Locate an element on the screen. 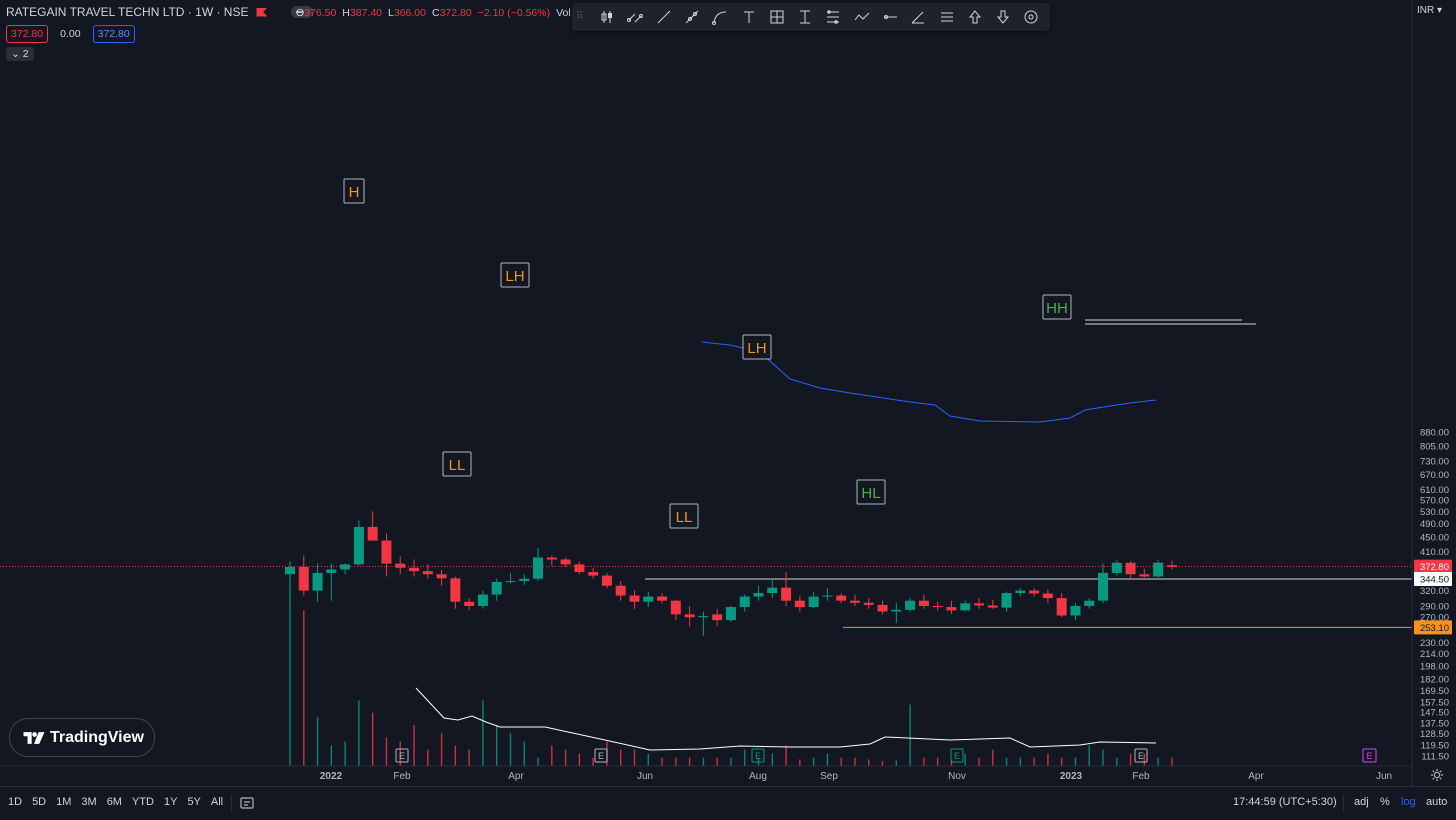  range-3m: 3M is located at coordinates (88, 802).